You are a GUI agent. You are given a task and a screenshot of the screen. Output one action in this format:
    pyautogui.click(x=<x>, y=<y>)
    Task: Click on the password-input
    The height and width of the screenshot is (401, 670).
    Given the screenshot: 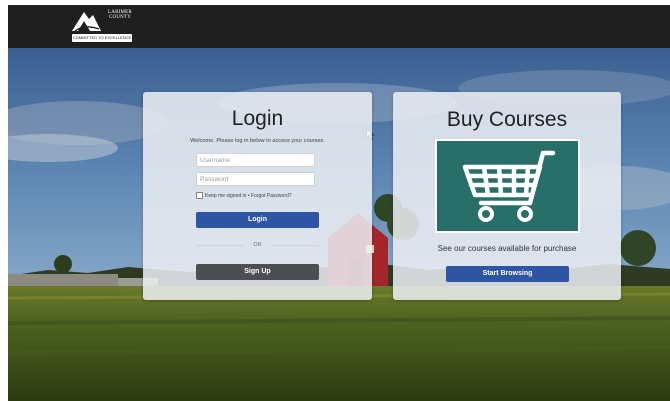 What is the action you would take?
    pyautogui.click(x=255, y=179)
    